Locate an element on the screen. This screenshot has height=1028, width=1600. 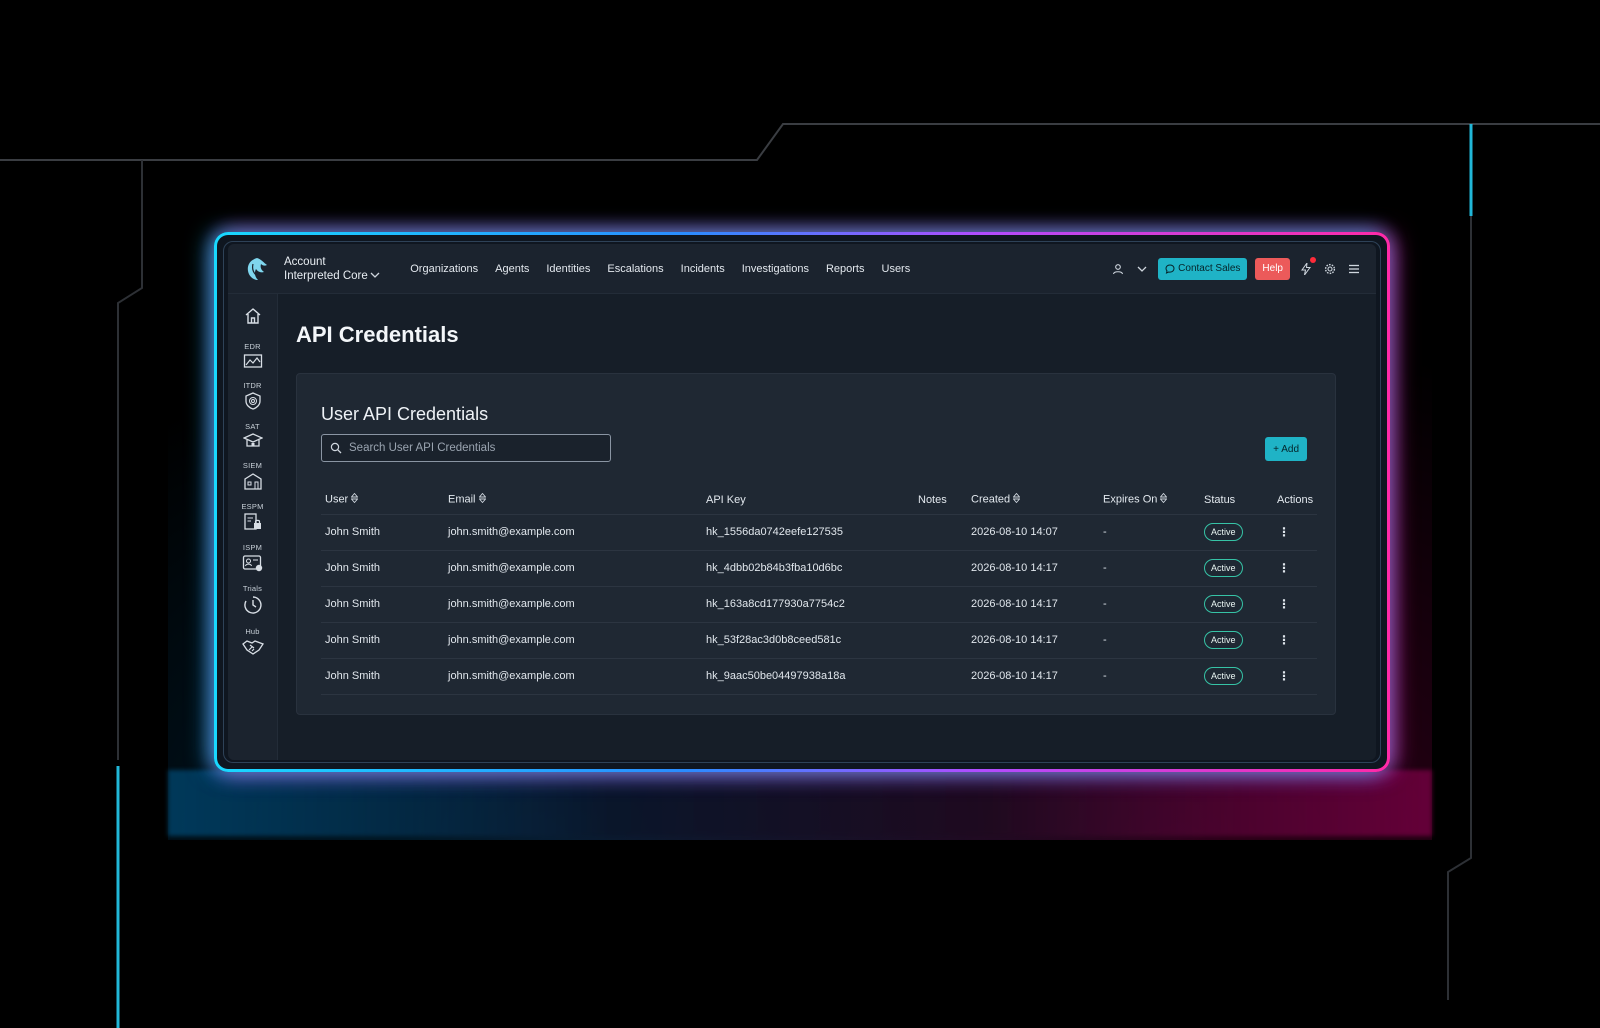
sidebar-item-itdr: ITDR is located at coordinates (252, 395).